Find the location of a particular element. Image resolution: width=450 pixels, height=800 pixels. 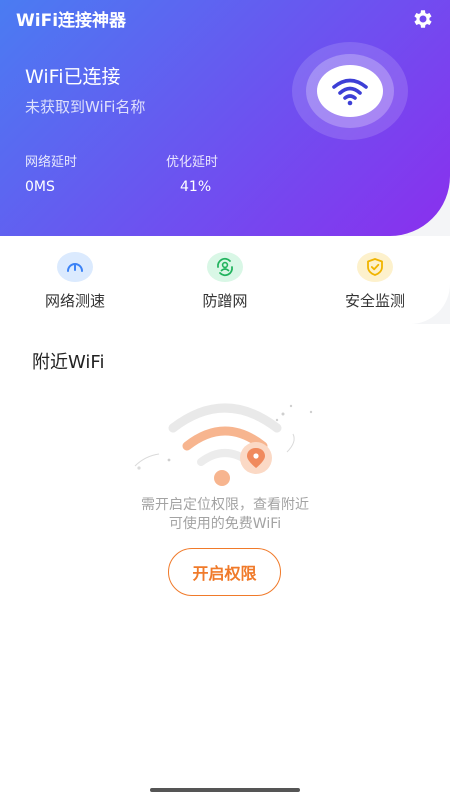

feature-speed-test-label: 网络测速 is located at coordinates (74, 301).